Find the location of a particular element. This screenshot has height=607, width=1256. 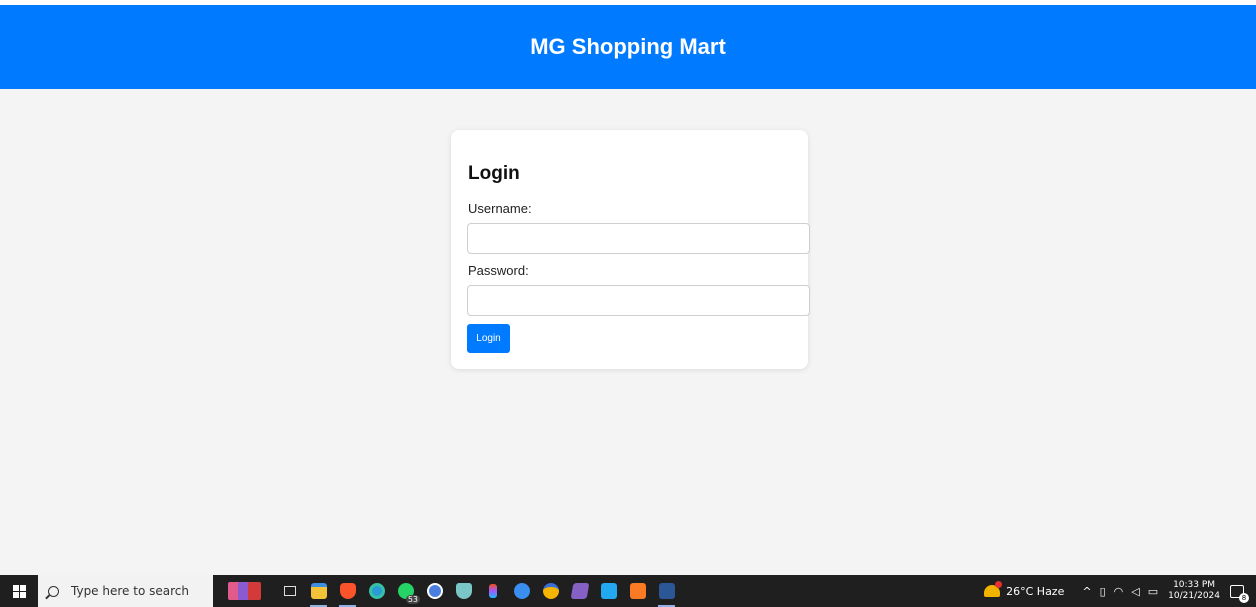

search-icon is located at coordinates (53, 591).